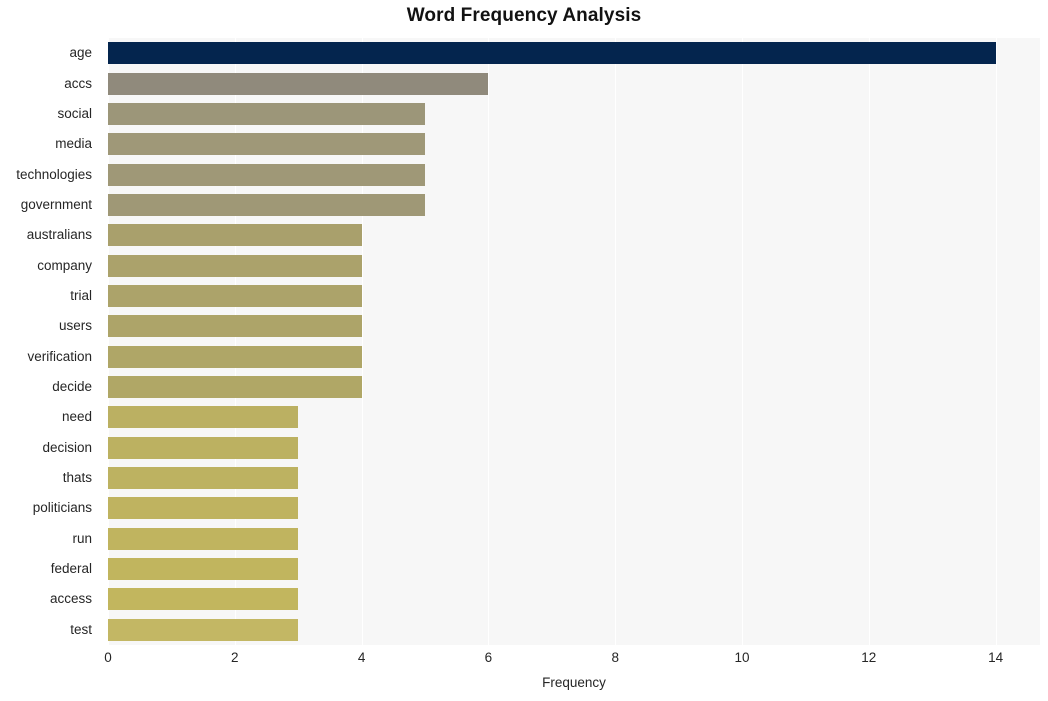 This screenshot has height=701, width=1048. What do you see at coordinates (54, 174) in the screenshot?
I see `y-tick-label: technologies` at bounding box center [54, 174].